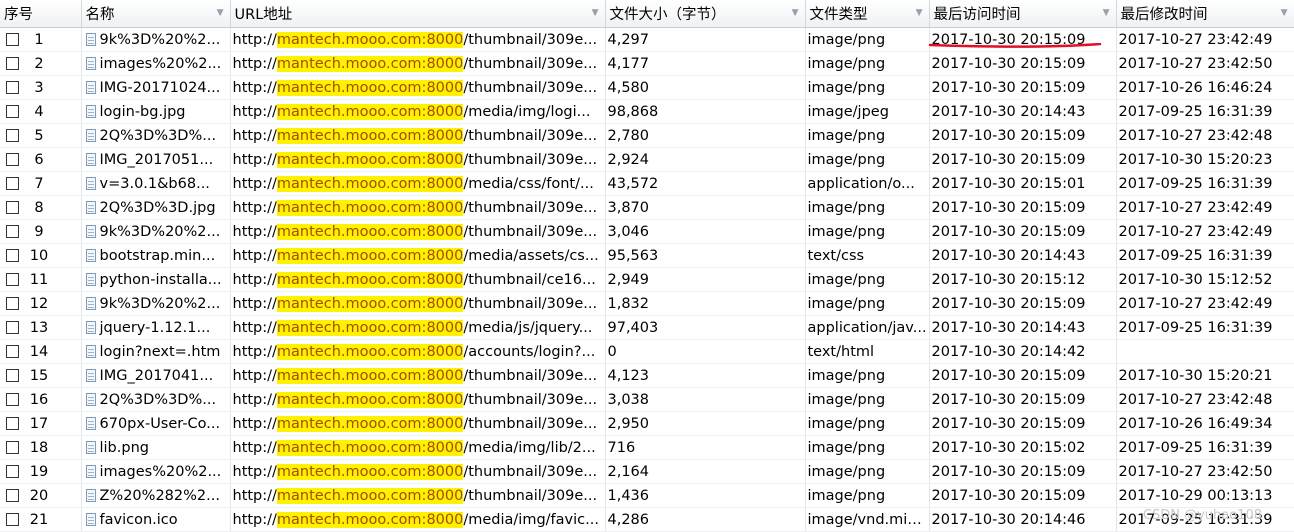  I want to click on row-index-cell: 5, so click(41, 135).